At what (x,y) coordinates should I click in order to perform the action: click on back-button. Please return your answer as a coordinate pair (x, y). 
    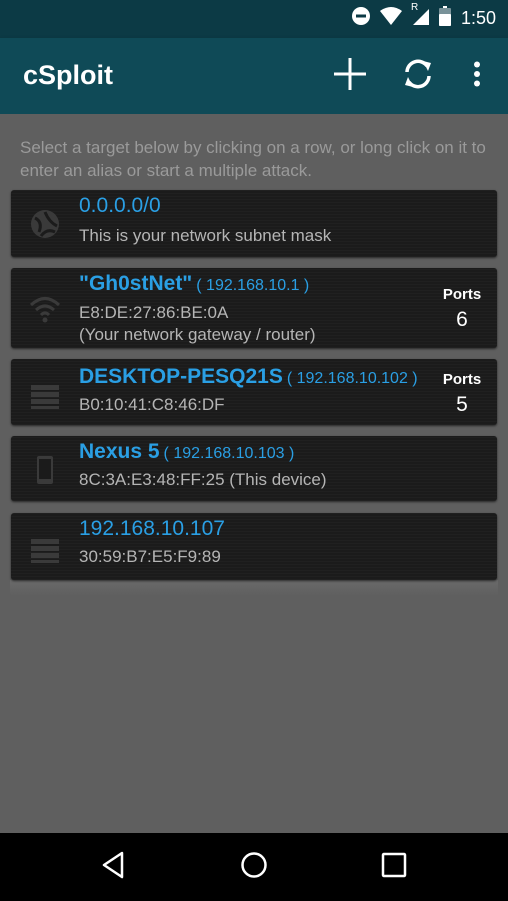
    Looking at the image, I should click on (113, 867).